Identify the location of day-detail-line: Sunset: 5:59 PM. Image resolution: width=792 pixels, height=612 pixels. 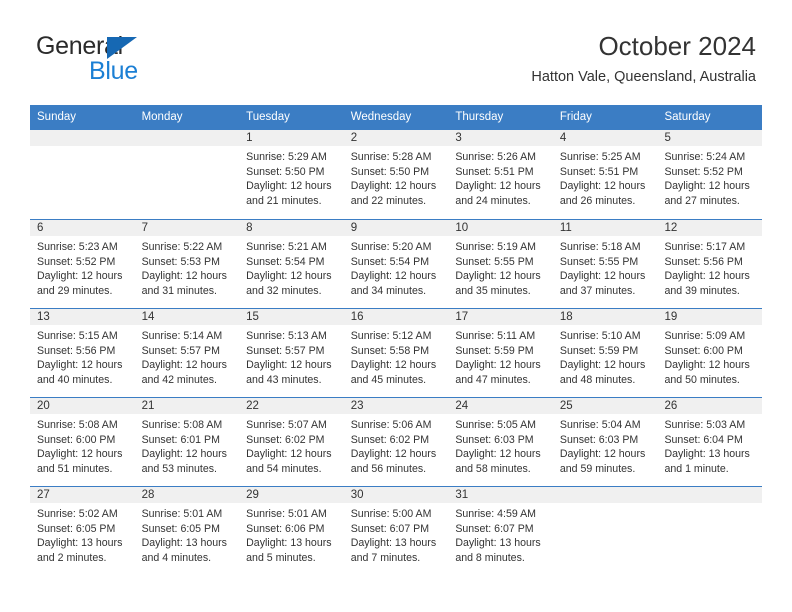
(599, 350).